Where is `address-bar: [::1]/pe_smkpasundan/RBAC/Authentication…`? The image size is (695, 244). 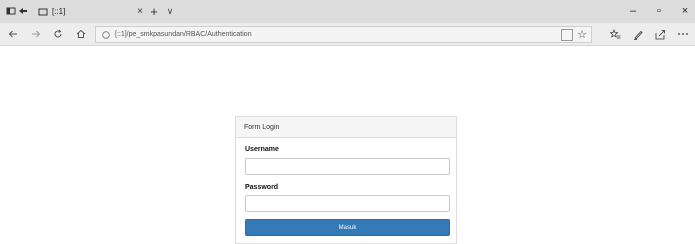
address-bar: [::1]/pe_smkpasundan/RBAC/Authentication… is located at coordinates (343, 34).